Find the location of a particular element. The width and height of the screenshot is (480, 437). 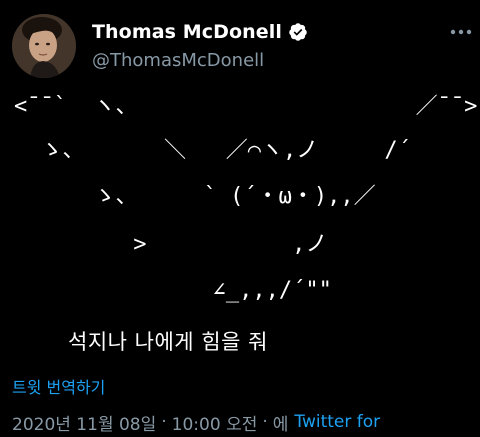

author-name-row: Thomas McDonell is located at coordinates (200, 32).